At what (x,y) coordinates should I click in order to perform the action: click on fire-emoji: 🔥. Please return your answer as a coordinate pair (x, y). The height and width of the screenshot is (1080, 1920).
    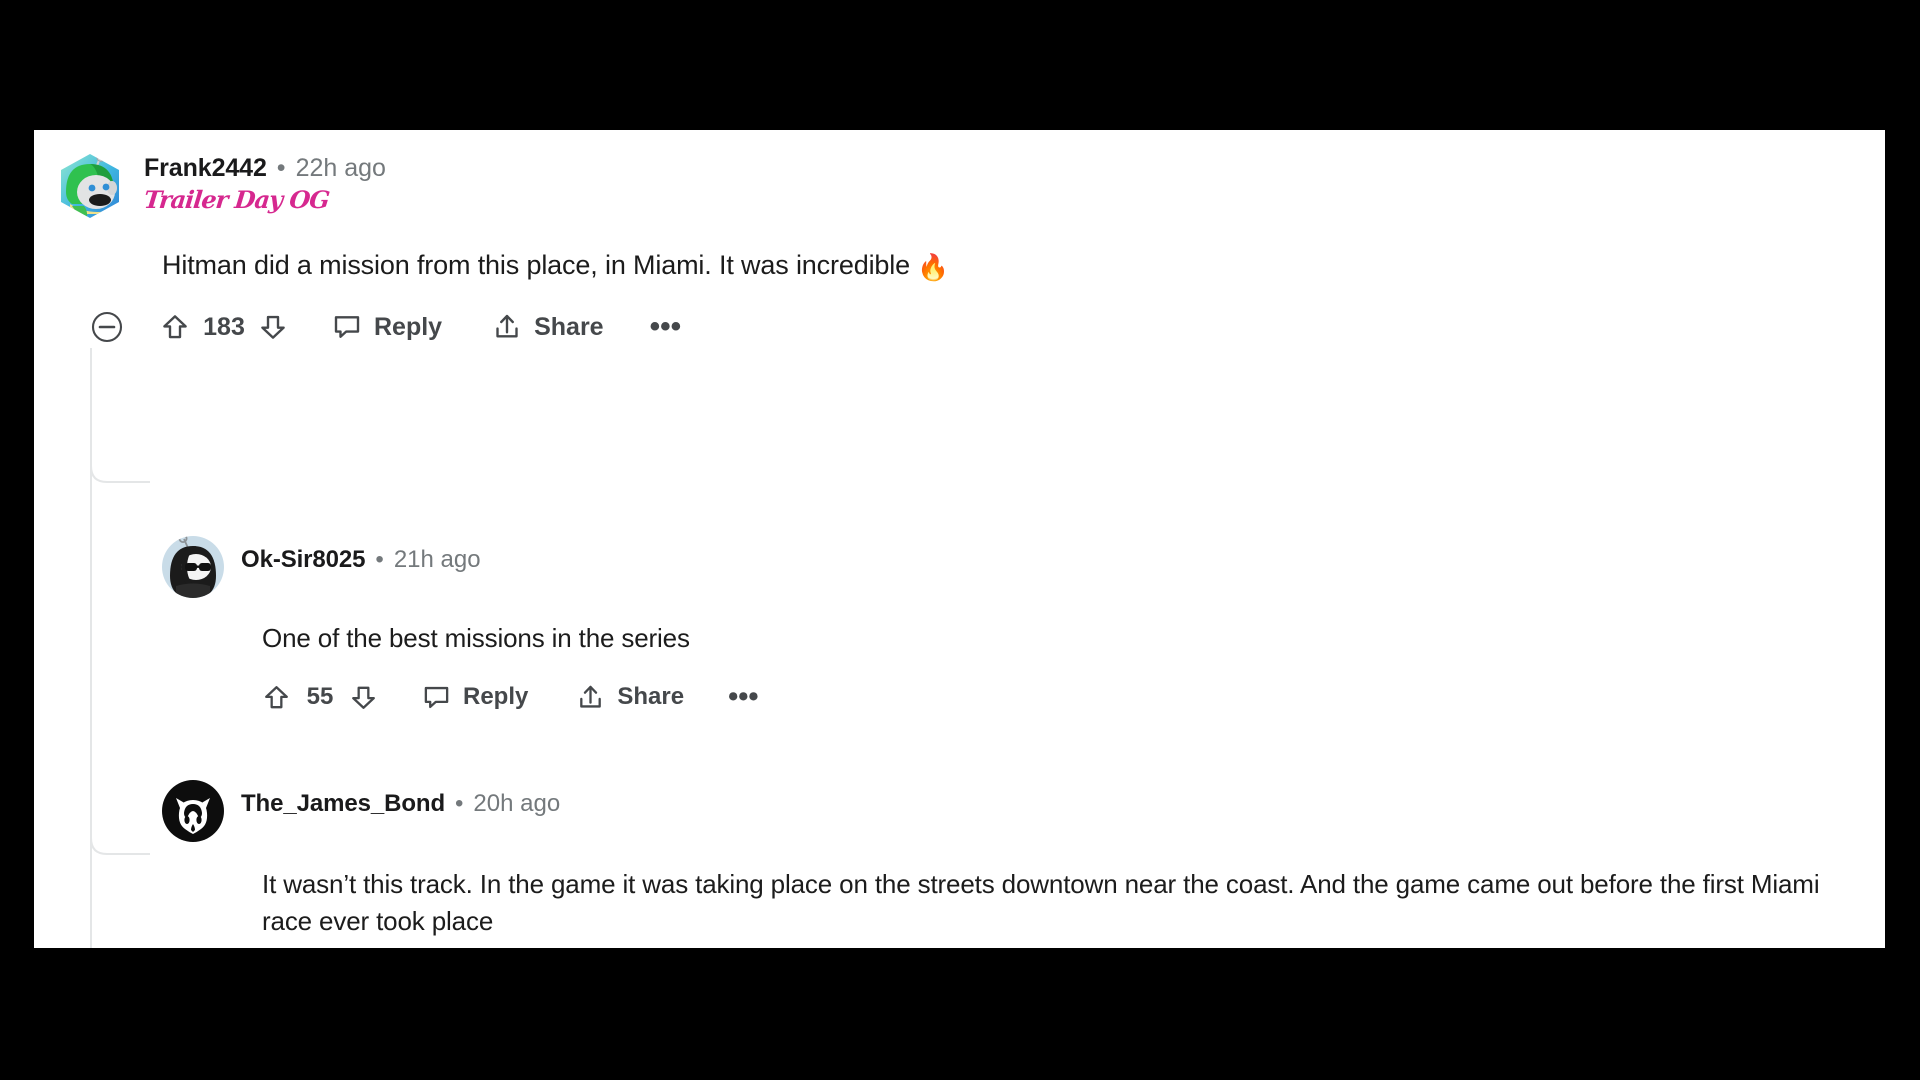
    Looking at the image, I should click on (933, 268).